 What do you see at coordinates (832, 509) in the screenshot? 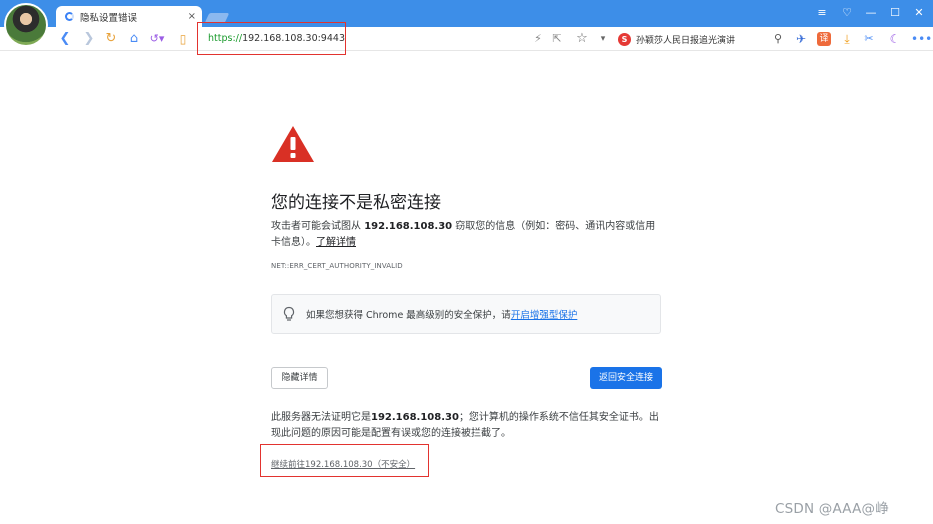
I see `watermark: CSDN @AAA@峥` at bounding box center [832, 509].